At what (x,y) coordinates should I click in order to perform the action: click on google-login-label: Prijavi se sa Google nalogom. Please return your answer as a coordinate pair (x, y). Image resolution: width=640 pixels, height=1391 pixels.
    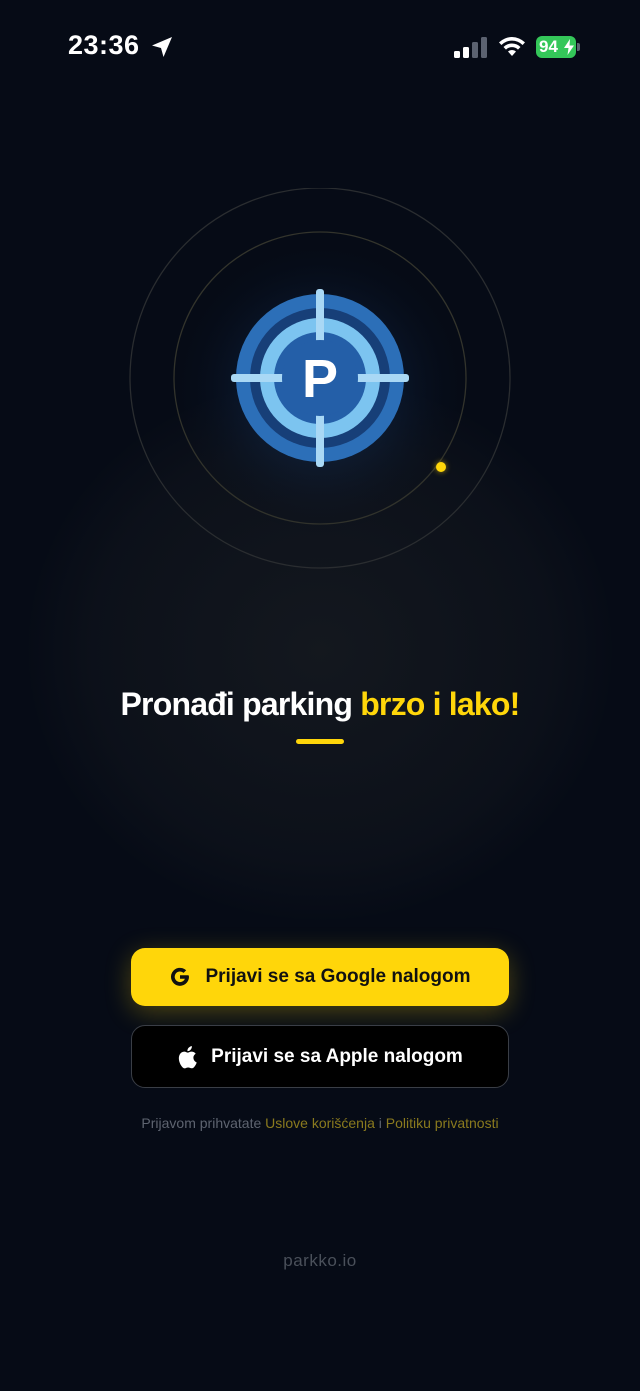
    Looking at the image, I should click on (338, 976).